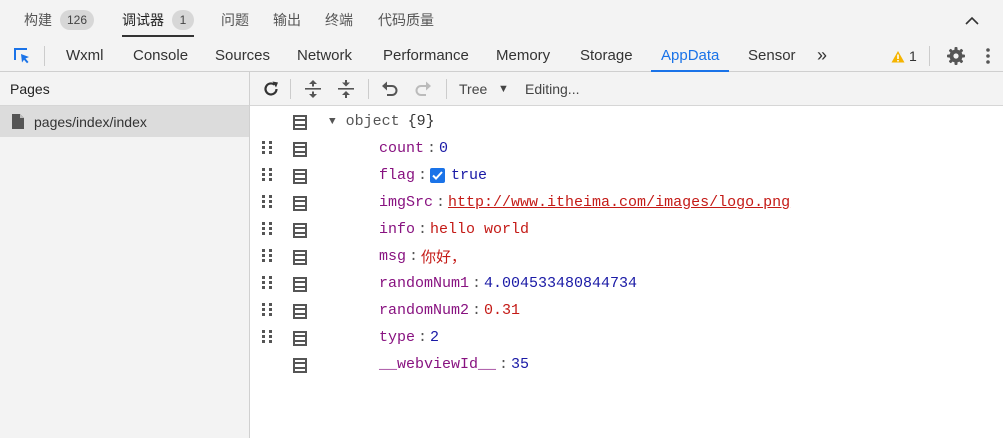 Image resolution: width=1003 pixels, height=438 pixels. What do you see at coordinates (424, 310) in the screenshot?
I see `field-key: randomNum2` at bounding box center [424, 310].